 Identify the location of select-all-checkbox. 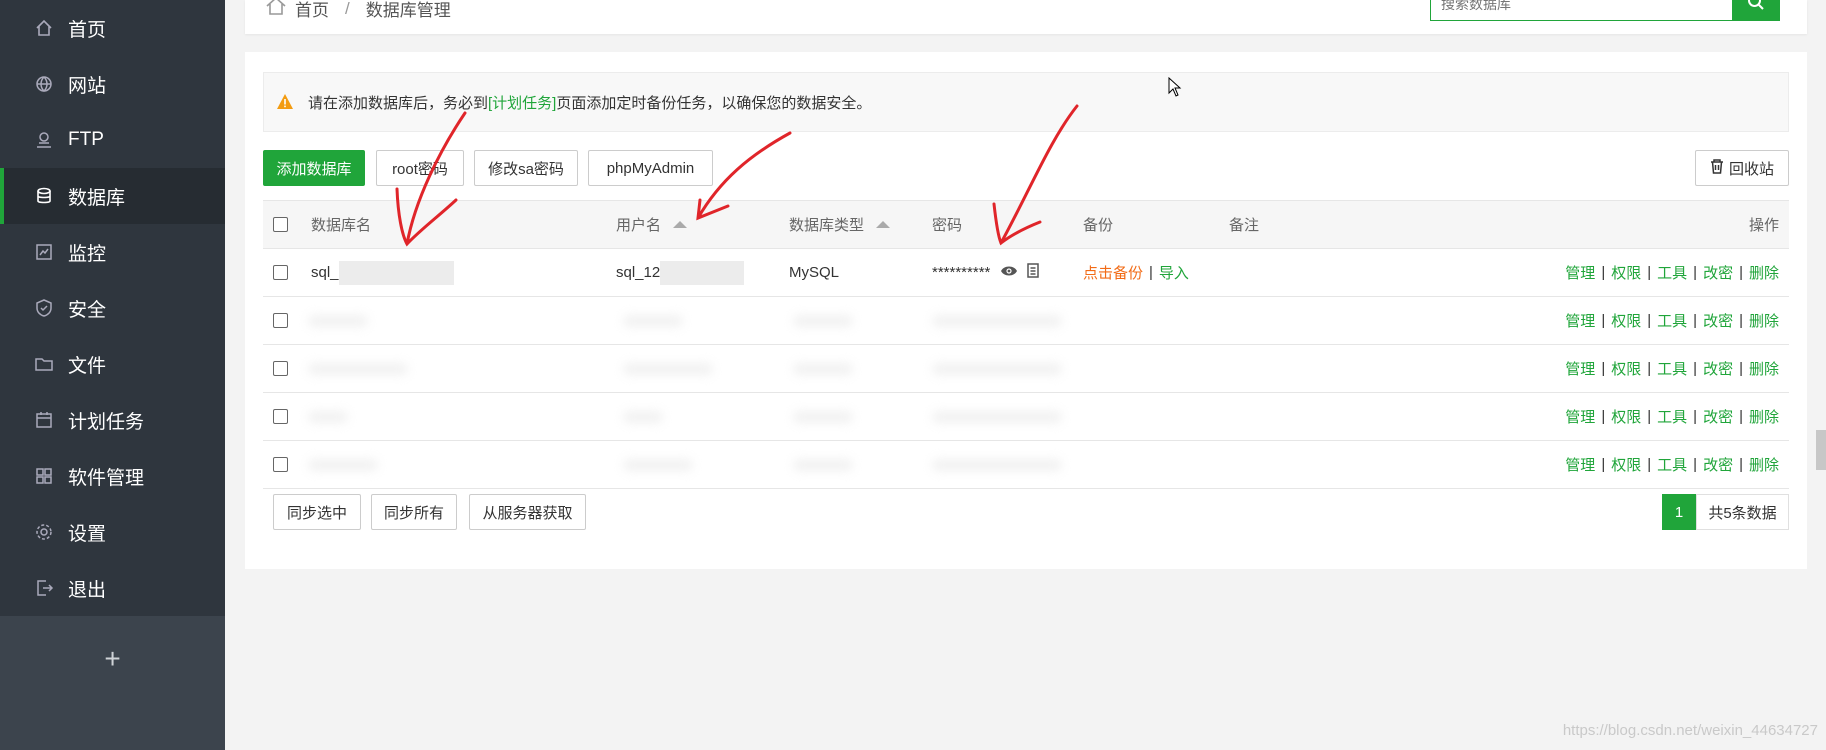
(280, 224).